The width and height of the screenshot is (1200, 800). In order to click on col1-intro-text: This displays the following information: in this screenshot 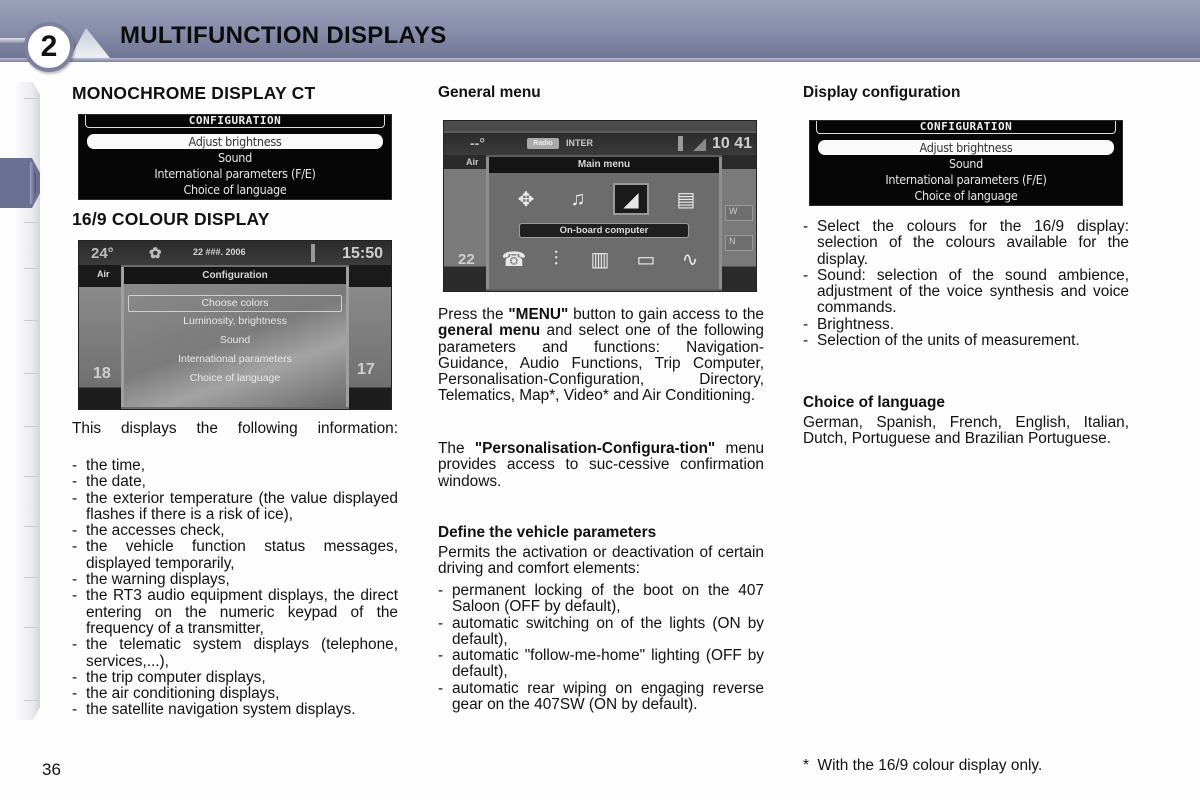, I will do `click(235, 428)`.